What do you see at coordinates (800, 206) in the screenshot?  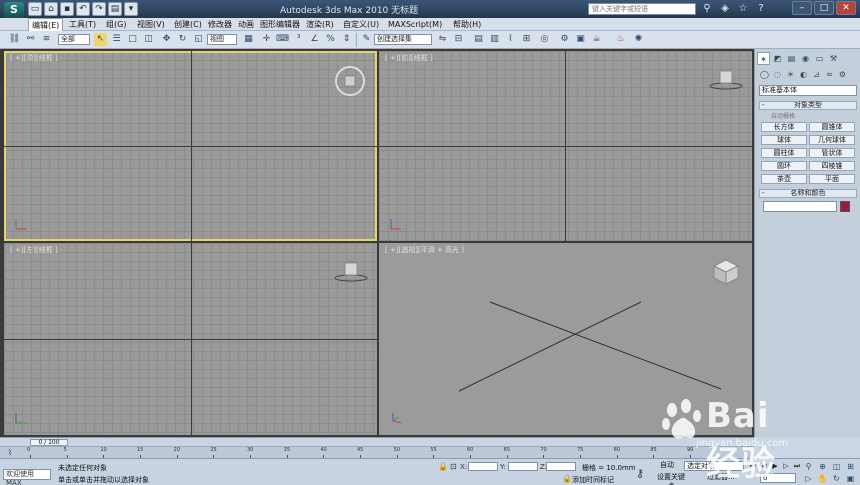 I see `object-name-input` at bounding box center [800, 206].